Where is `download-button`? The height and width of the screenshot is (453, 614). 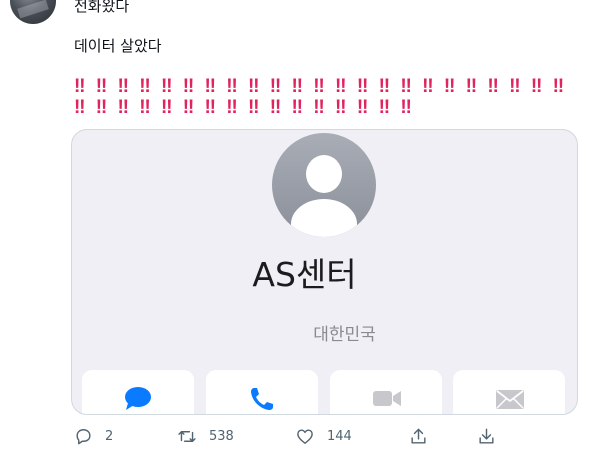
download-button is located at coordinates (486, 436).